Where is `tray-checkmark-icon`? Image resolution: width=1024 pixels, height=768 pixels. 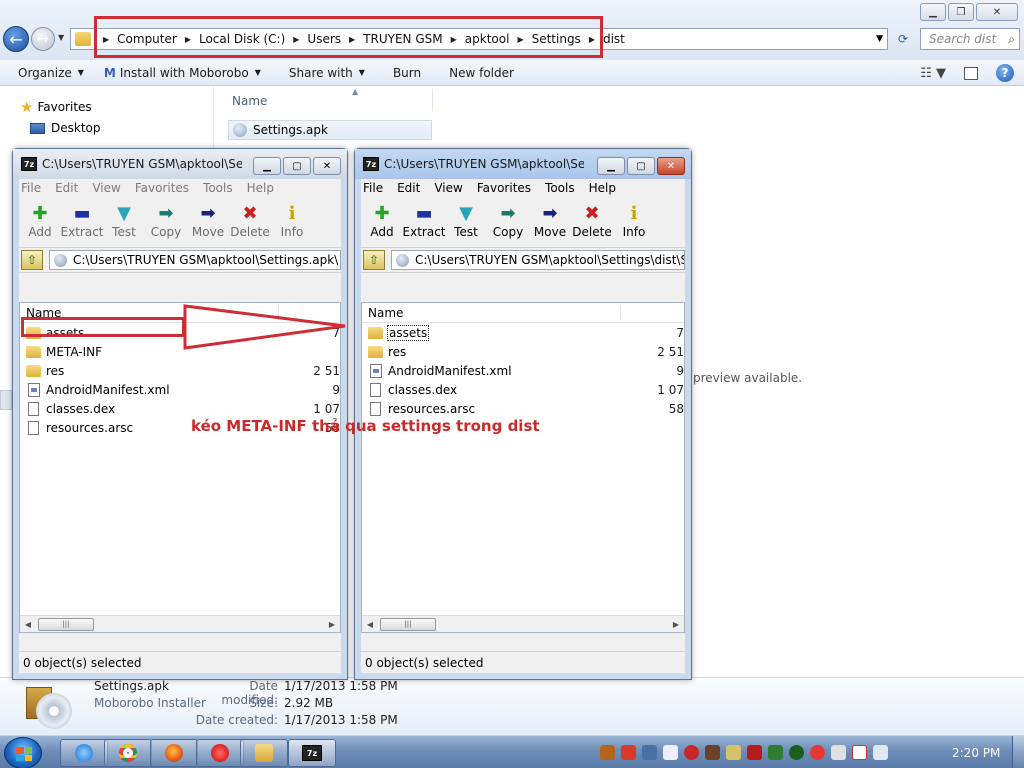 tray-checkmark-icon is located at coordinates (775, 752).